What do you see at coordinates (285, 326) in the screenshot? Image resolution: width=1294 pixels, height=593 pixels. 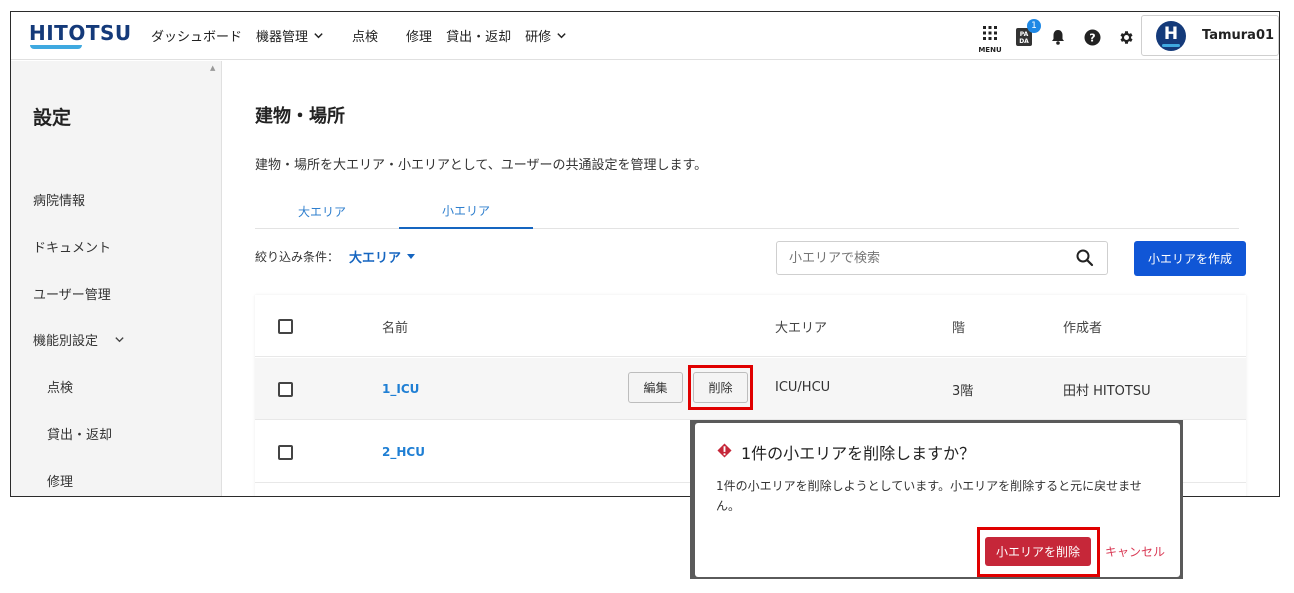 I see `select-all-checkbox` at bounding box center [285, 326].